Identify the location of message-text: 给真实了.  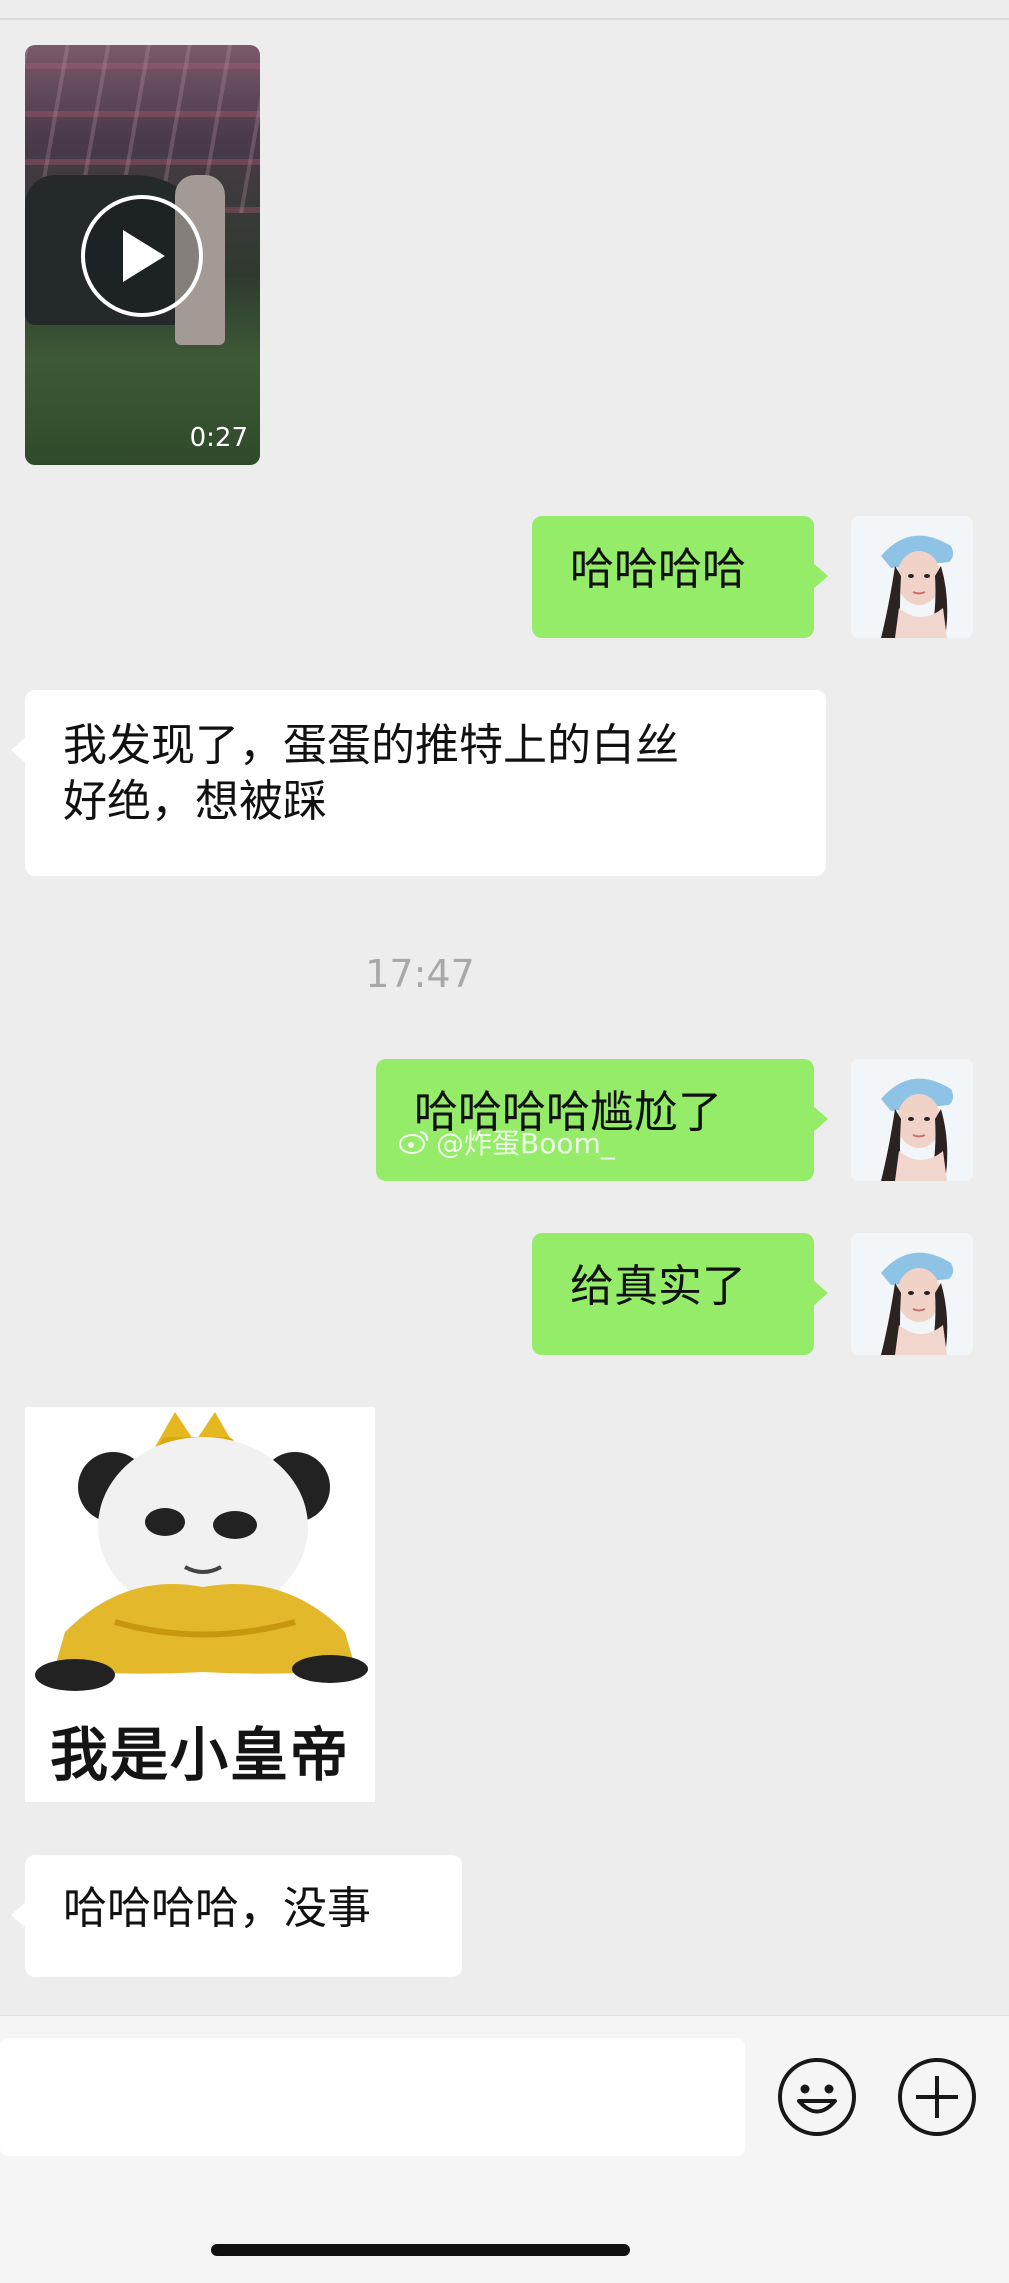
(658, 1286).